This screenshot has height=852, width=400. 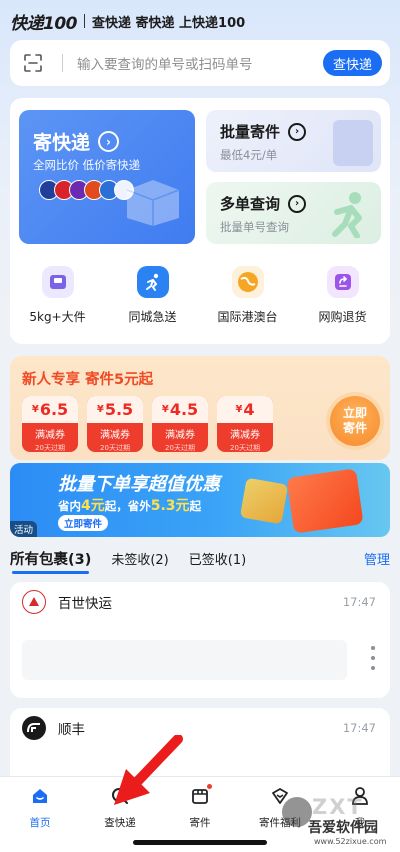 What do you see at coordinates (50, 424) in the screenshot?
I see `coupon-card: ¥6.5 满减券 20天过期` at bounding box center [50, 424].